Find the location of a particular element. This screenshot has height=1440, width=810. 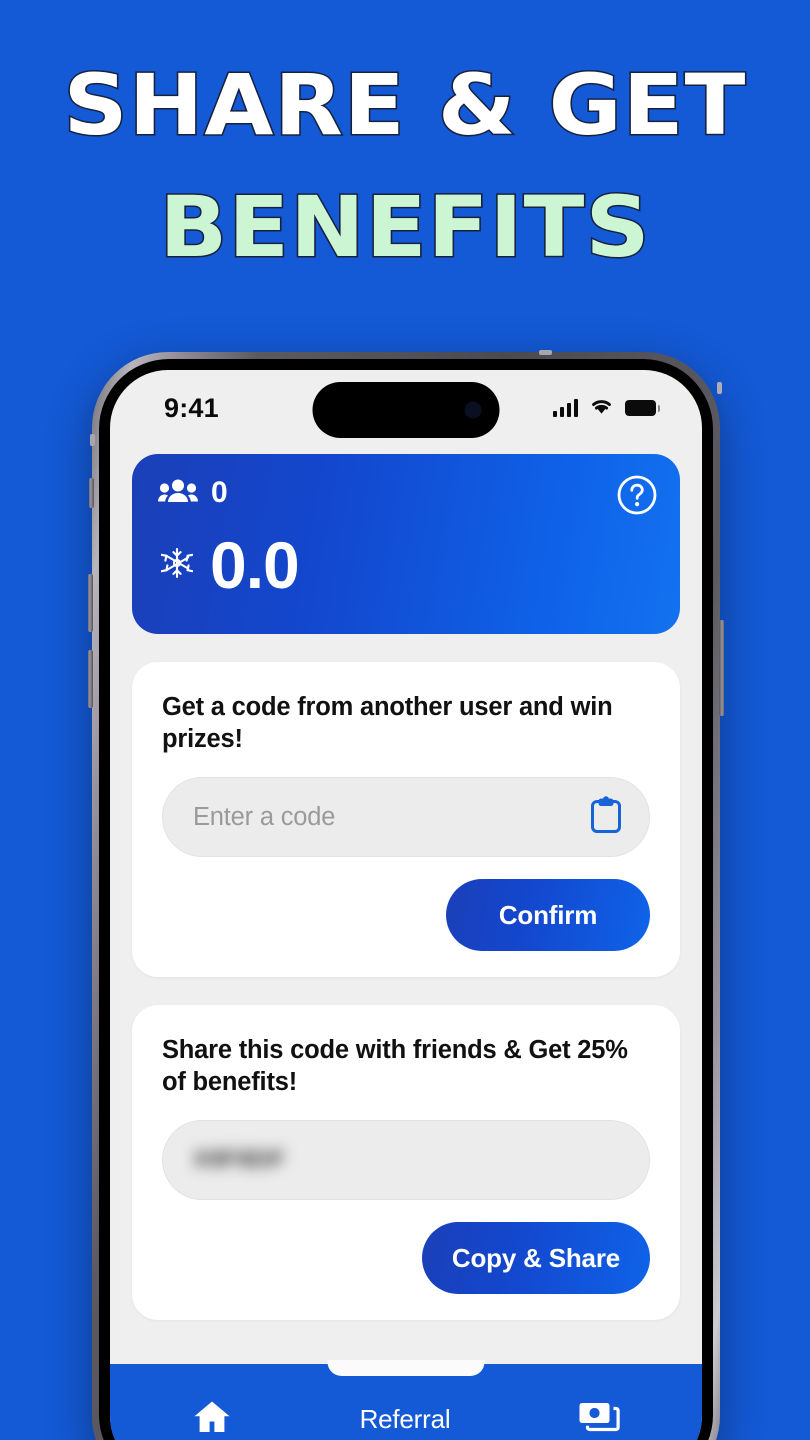

code-input-field: Enter a code is located at coordinates (406, 817).